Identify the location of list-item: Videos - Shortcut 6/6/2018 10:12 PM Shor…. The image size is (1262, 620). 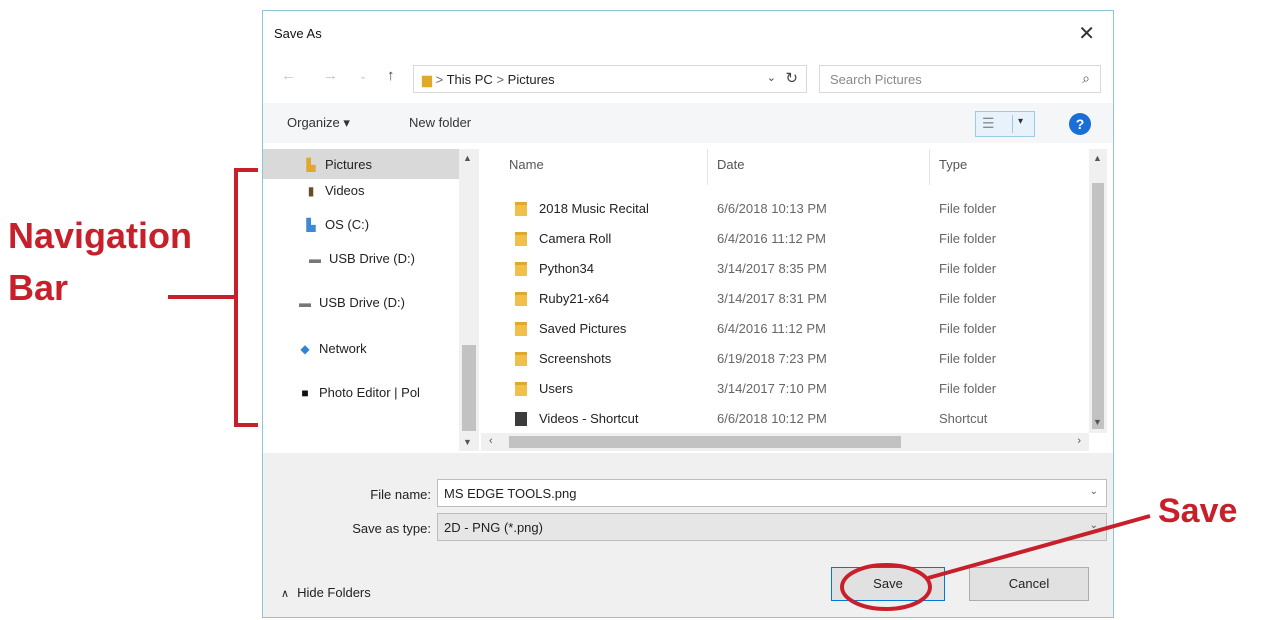
(781, 420).